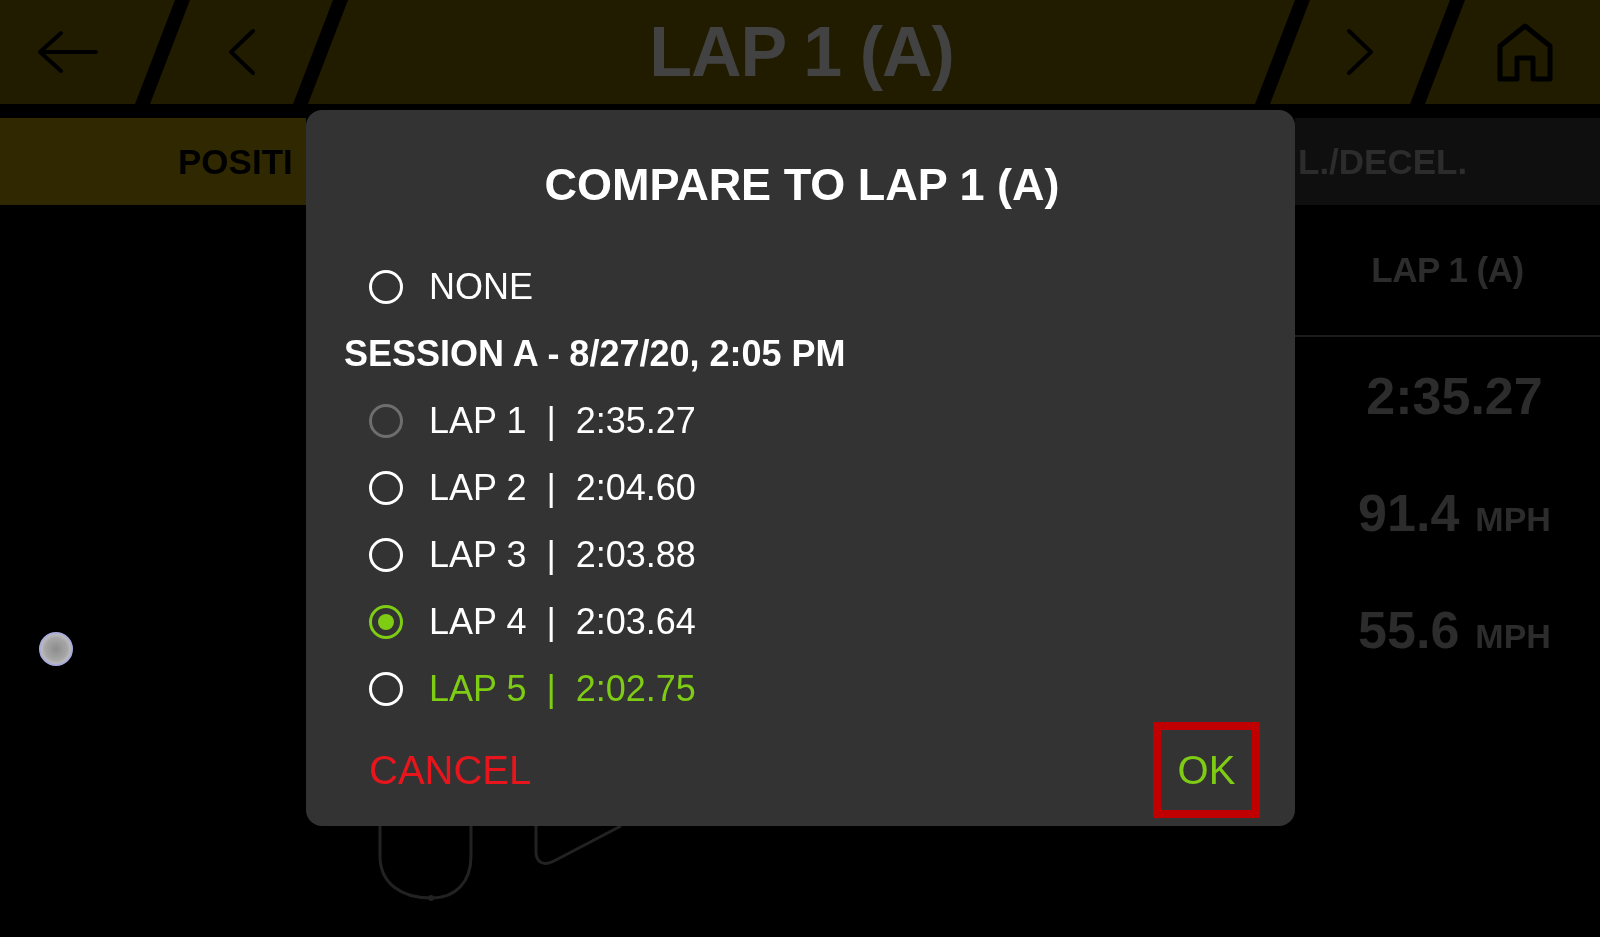 The image size is (1600, 937). What do you see at coordinates (56, 649) in the screenshot?
I see `position-dot-icon` at bounding box center [56, 649].